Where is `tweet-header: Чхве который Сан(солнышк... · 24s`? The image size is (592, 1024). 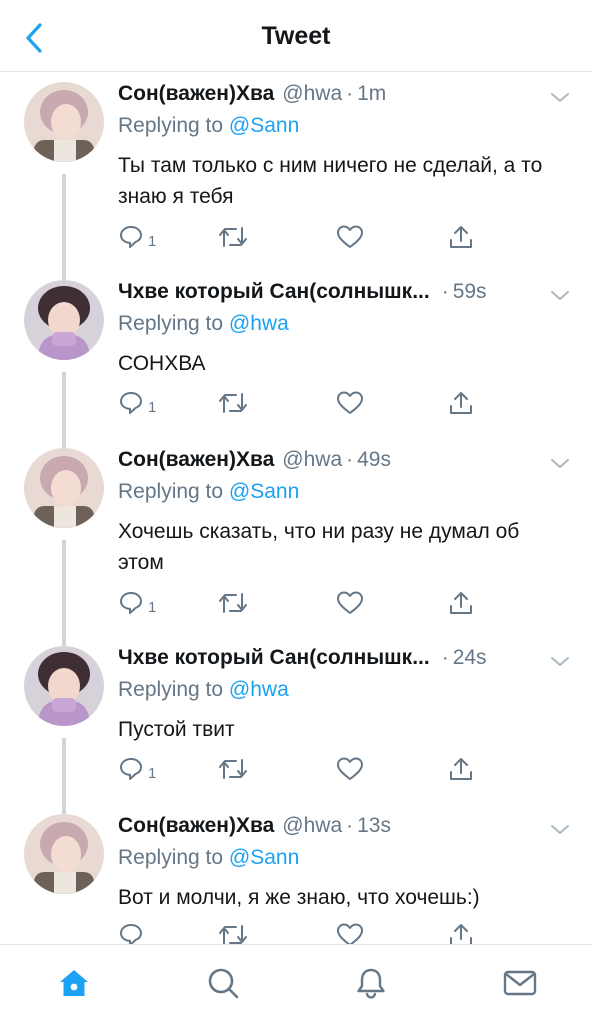
tweet-header: Чхве который Сан(солнышк... · 24s is located at coordinates (348, 661).